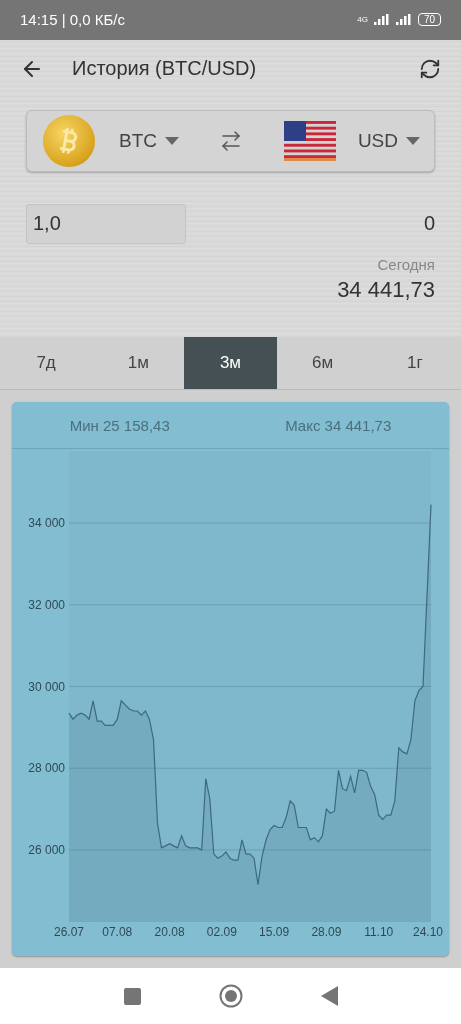  What do you see at coordinates (169, 932) in the screenshot?
I see `x-axis-label: 20.08` at bounding box center [169, 932].